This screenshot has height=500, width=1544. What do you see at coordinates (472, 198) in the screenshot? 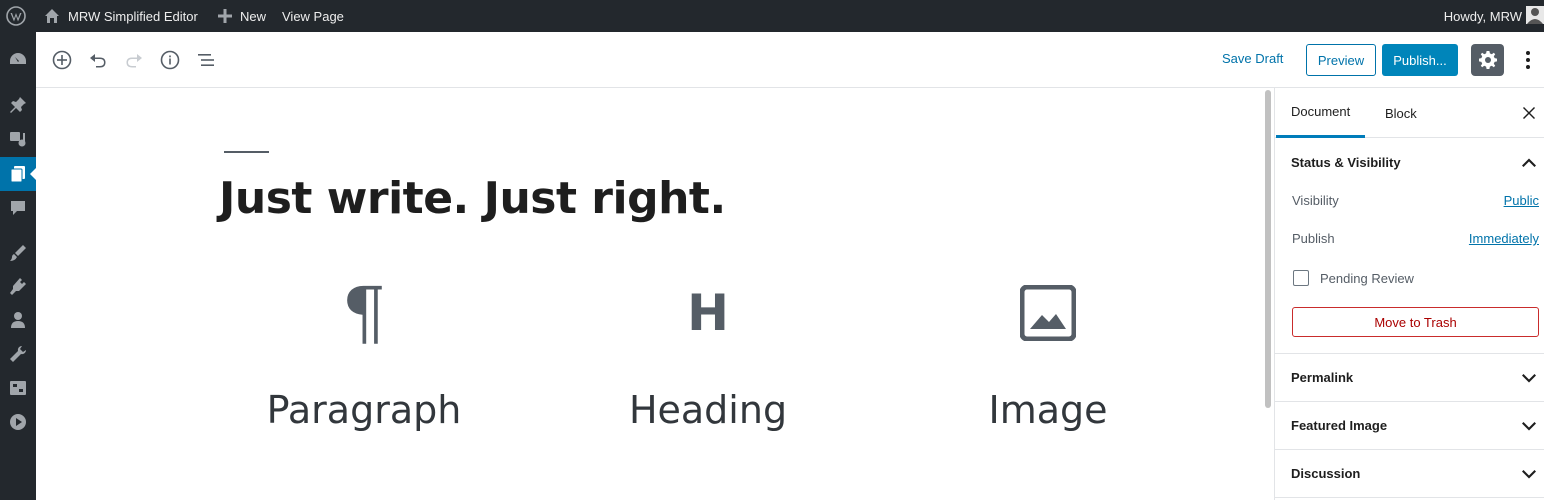
I see `post-title: Just write. Just right.` at bounding box center [472, 198].